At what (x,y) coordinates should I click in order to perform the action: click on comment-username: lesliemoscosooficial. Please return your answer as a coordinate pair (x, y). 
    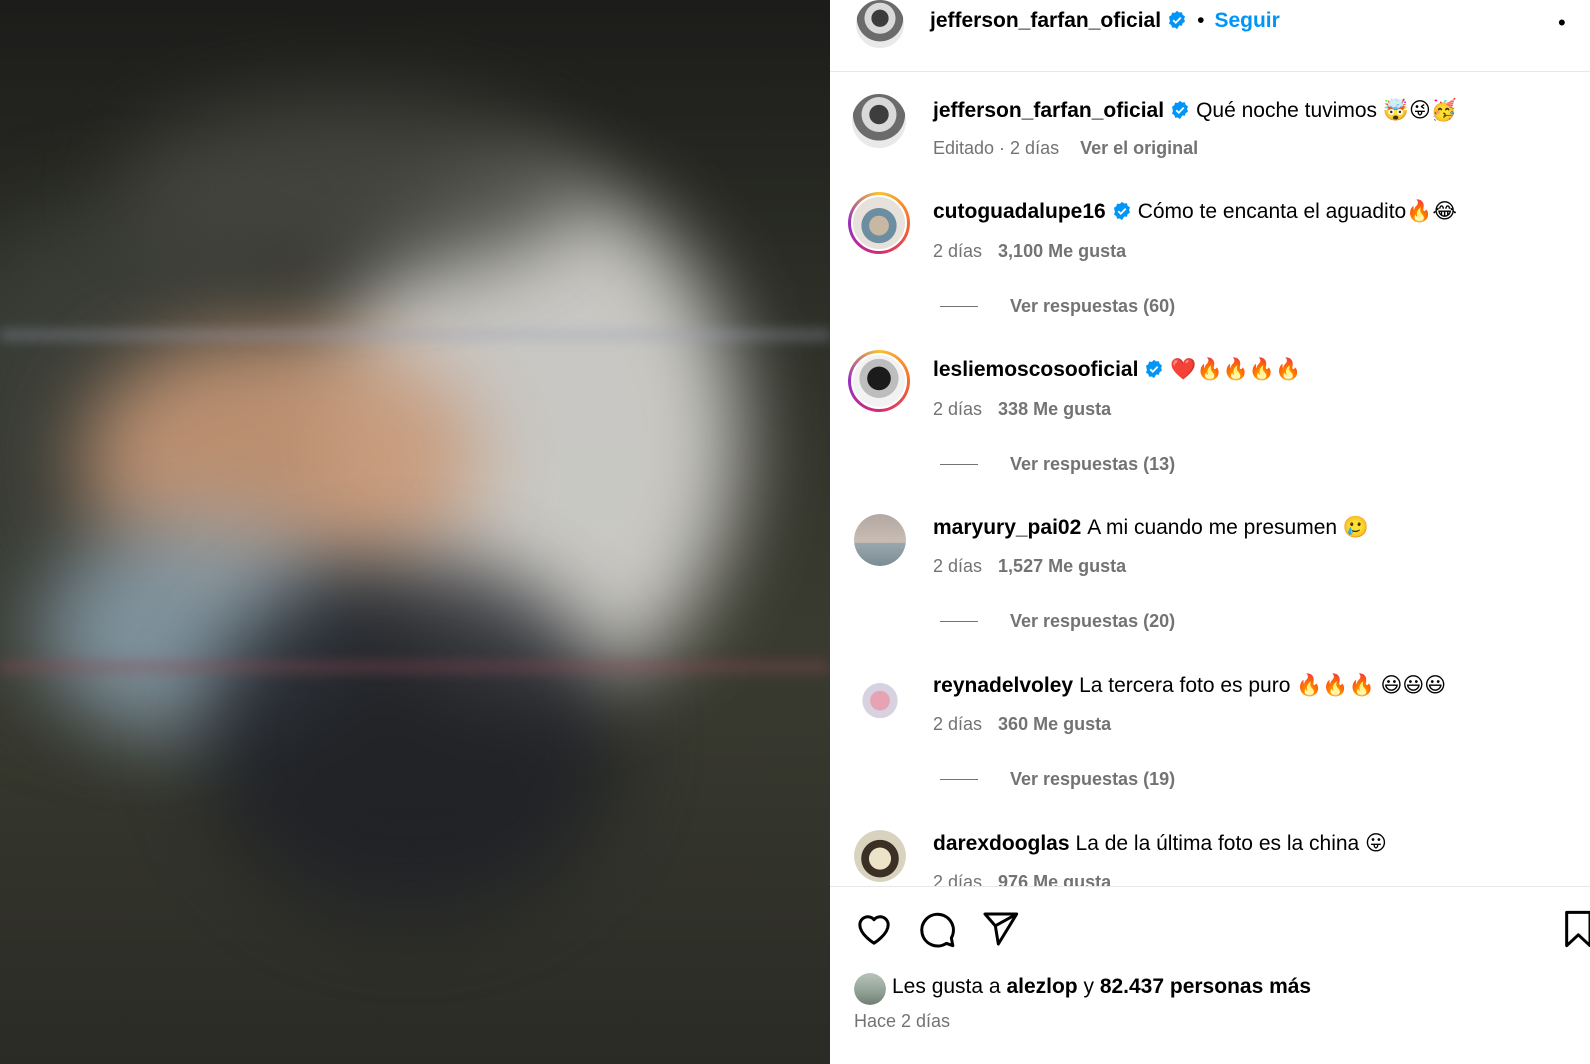
    Looking at the image, I should click on (1035, 369).